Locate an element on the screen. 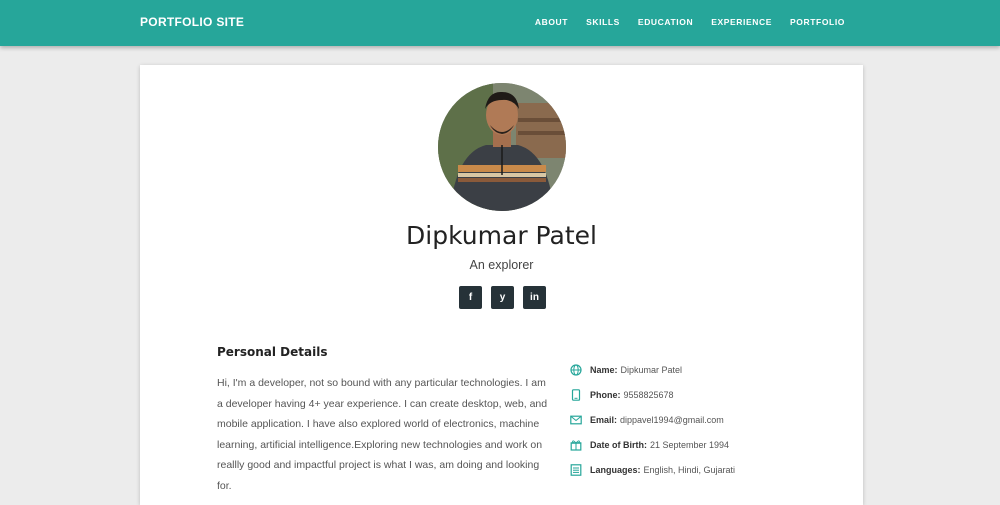 This screenshot has height=505, width=1000. nav-link-about: ABOUT is located at coordinates (551, 22).